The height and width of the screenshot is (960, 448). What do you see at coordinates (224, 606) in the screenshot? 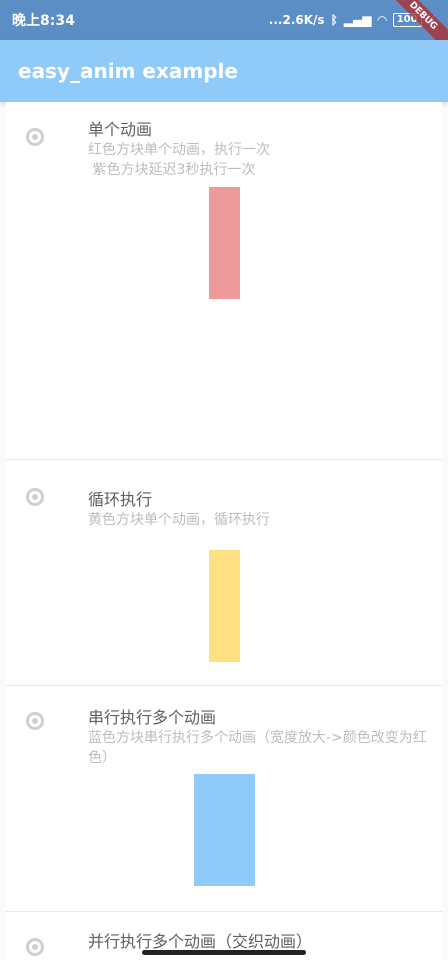
I see `yellow-square` at bounding box center [224, 606].